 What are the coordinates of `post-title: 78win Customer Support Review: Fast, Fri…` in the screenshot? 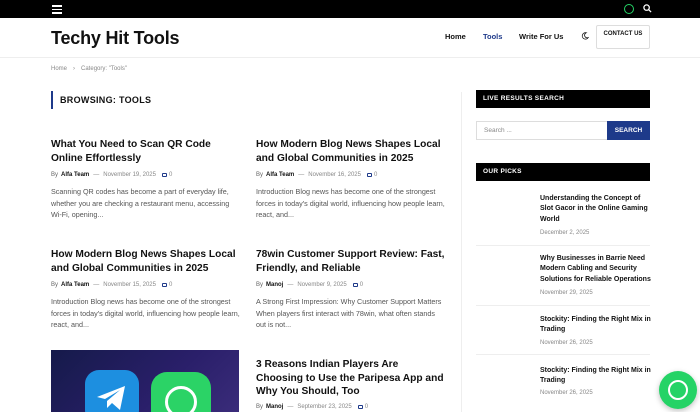 It's located at (351, 261).